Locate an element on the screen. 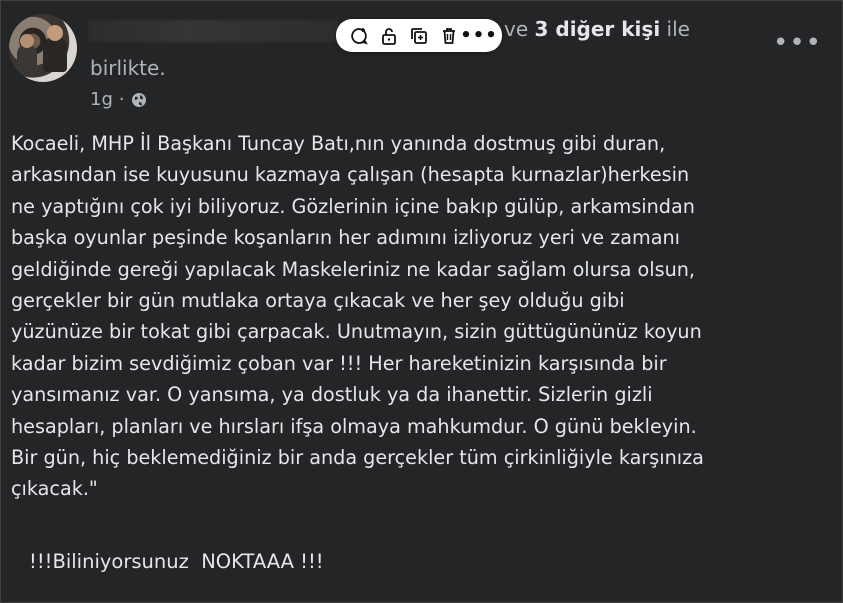  post-options-button: ••• is located at coordinates (797, 43).